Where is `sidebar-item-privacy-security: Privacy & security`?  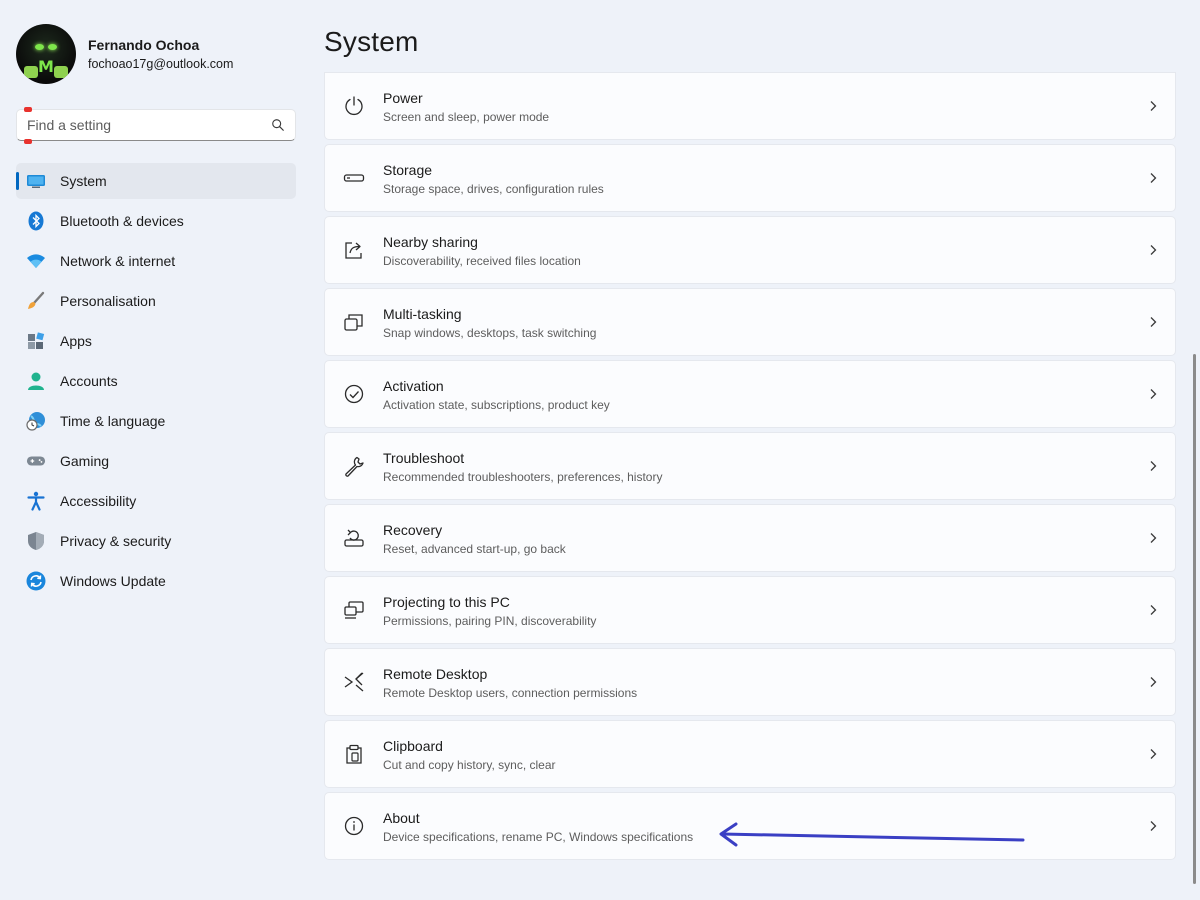
sidebar-item-privacy-security: Privacy & security is located at coordinates (156, 541).